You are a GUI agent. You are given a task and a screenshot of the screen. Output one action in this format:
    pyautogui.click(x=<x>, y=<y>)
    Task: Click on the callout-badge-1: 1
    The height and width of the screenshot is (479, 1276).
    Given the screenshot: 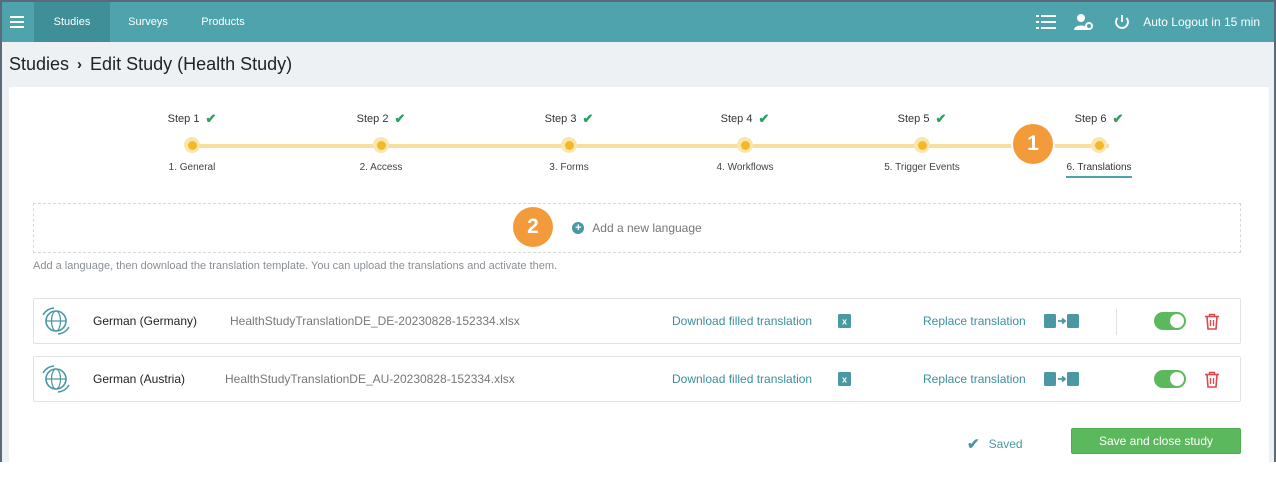 What is the action you would take?
    pyautogui.click(x=1033, y=144)
    